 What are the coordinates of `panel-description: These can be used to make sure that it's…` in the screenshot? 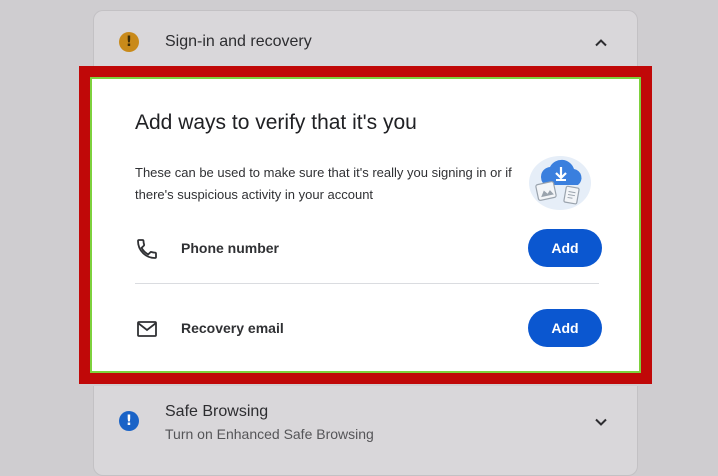 It's located at (323, 183).